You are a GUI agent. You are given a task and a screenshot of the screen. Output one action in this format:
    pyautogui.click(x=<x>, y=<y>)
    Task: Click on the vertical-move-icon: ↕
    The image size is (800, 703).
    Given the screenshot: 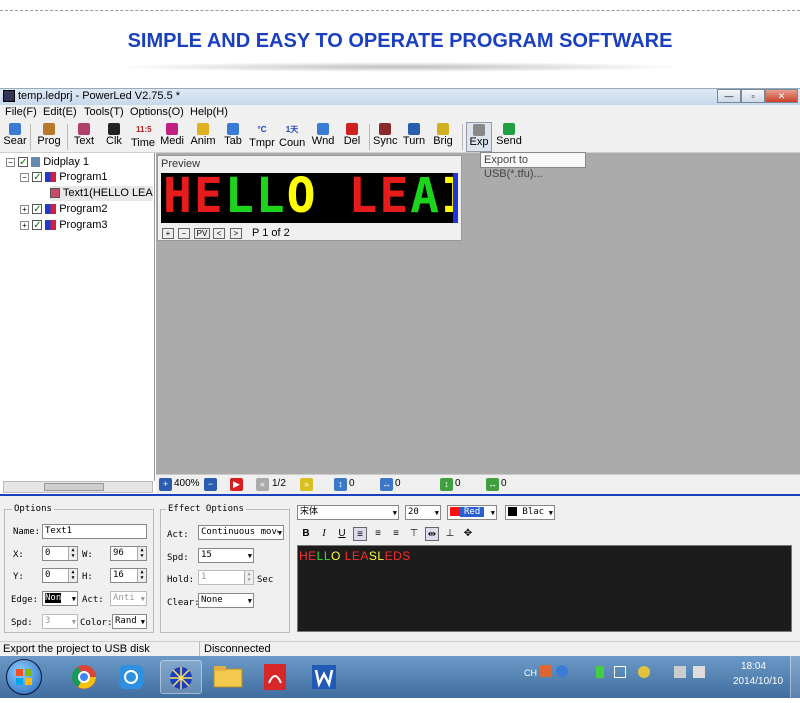 What is the action you would take?
    pyautogui.click(x=340, y=484)
    